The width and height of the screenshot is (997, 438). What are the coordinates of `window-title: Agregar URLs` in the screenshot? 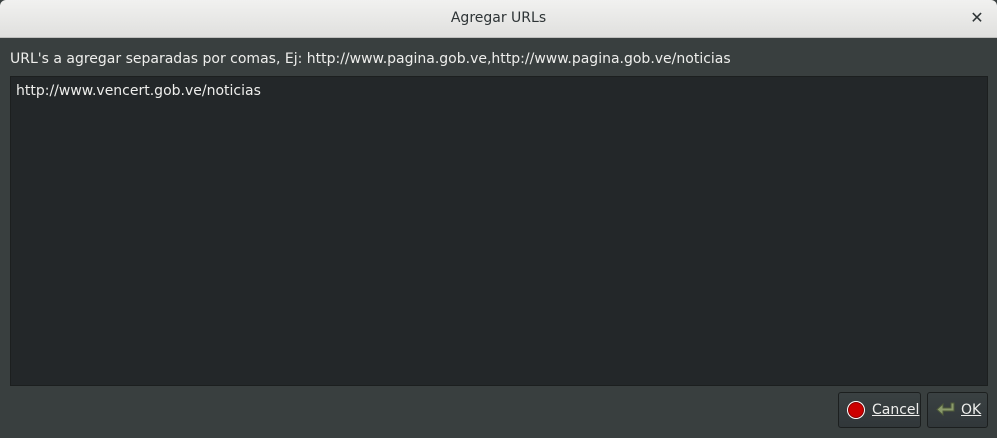 It's located at (498, 18).